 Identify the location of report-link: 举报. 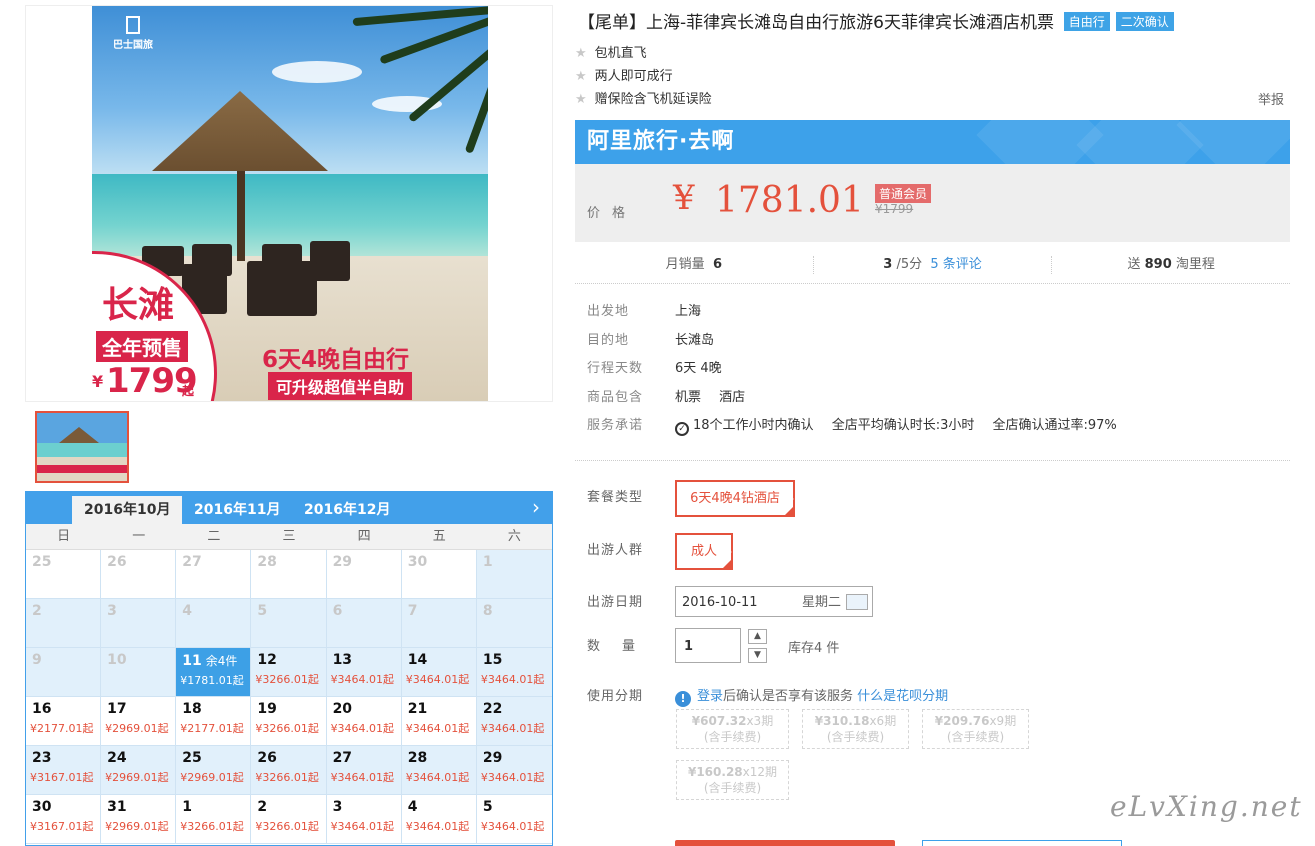
(1271, 98).